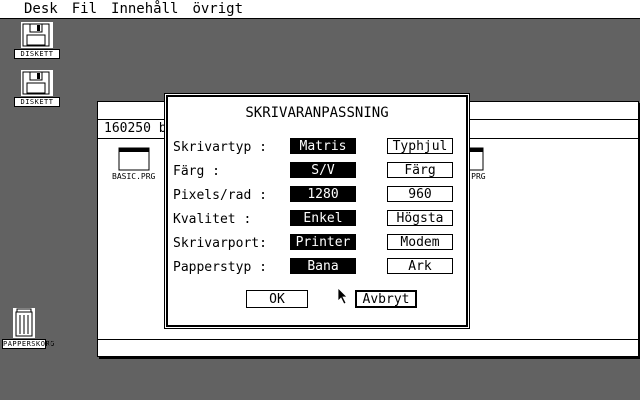  I want to click on option-960: 960, so click(420, 194).